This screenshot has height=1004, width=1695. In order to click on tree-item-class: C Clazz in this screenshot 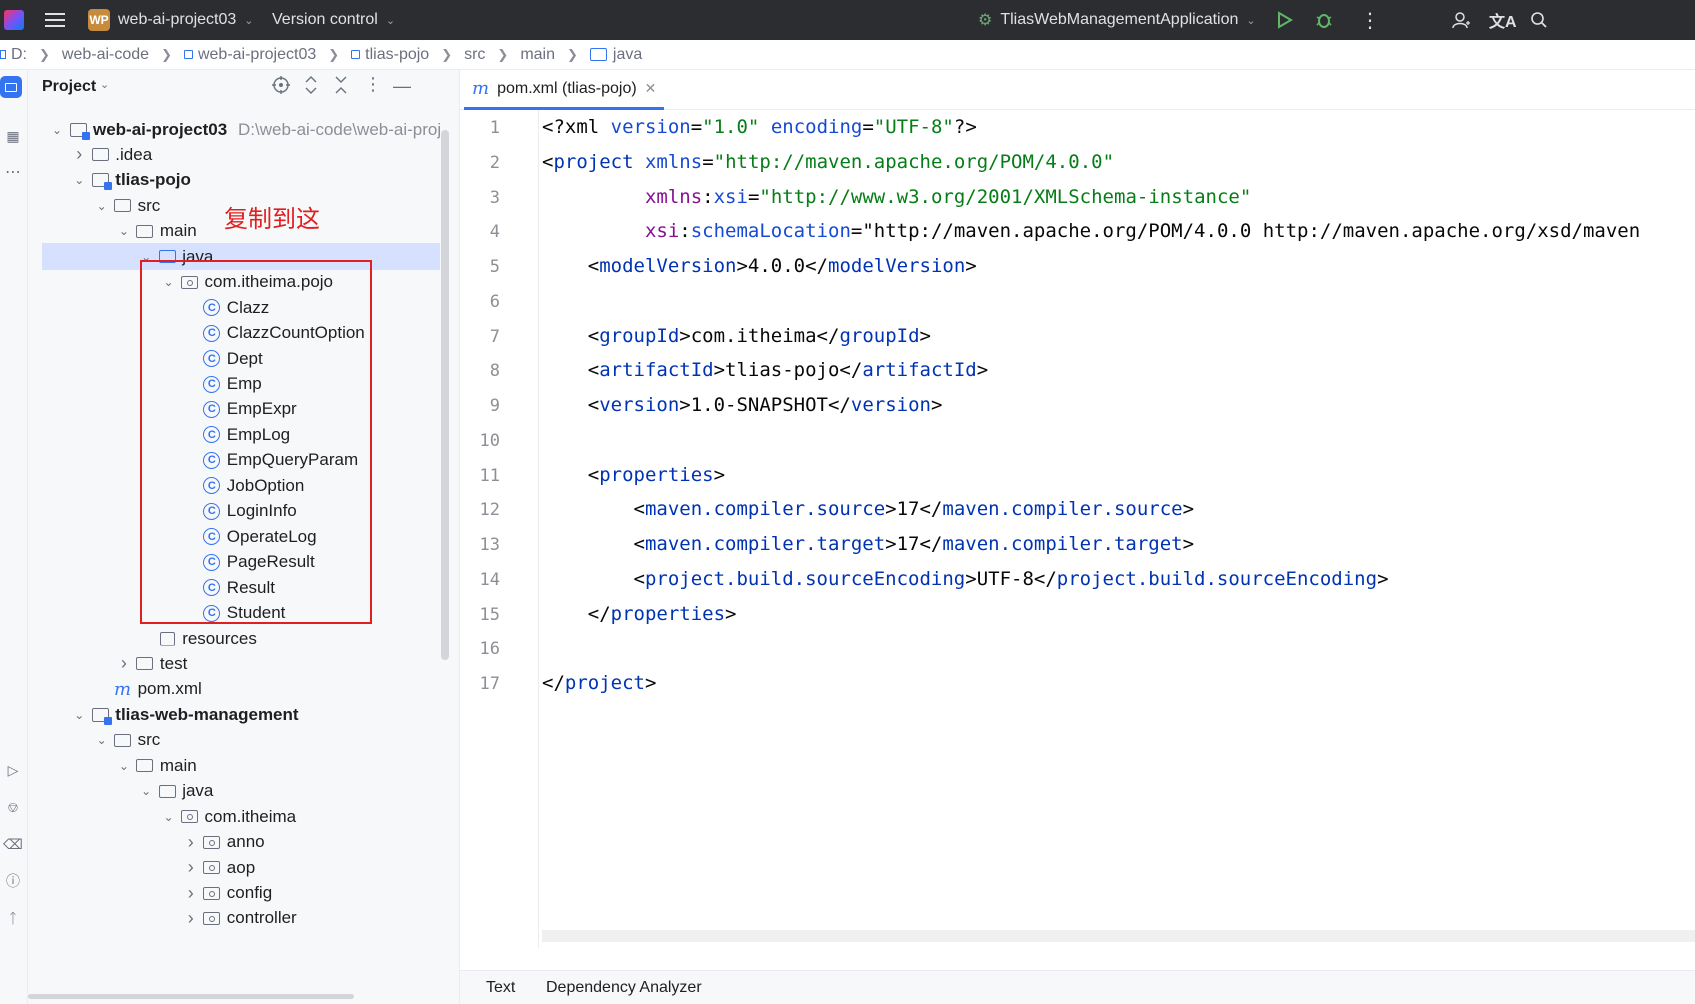, I will do `click(238, 307)`.